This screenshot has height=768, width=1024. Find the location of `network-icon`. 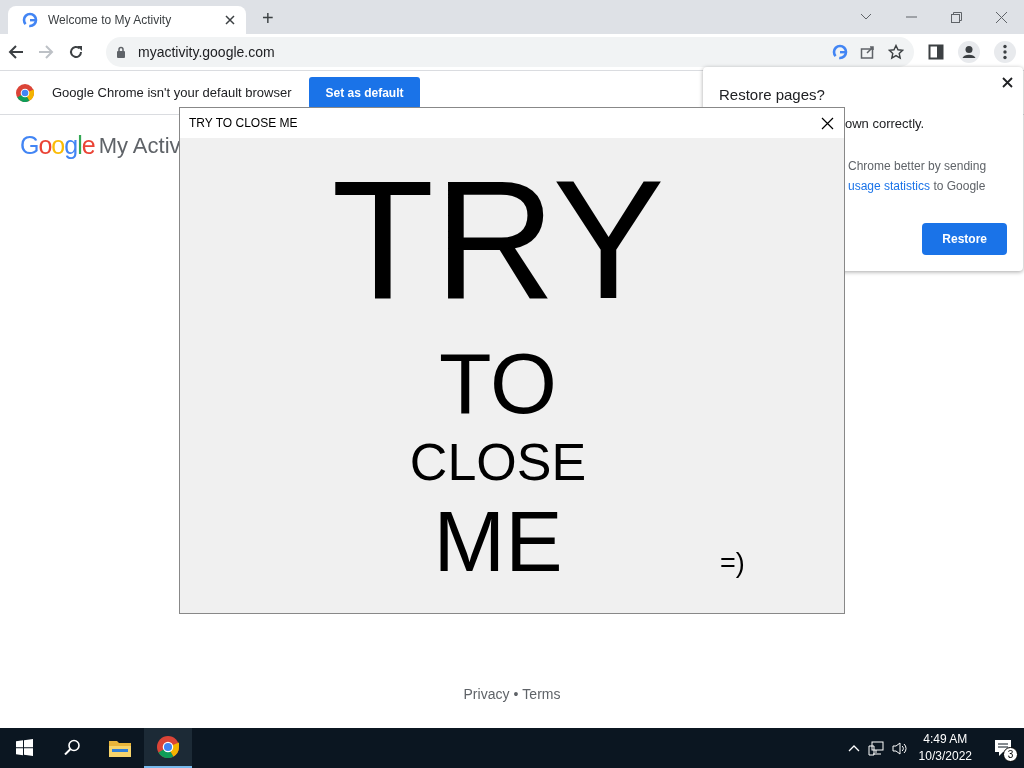

network-icon is located at coordinates (875, 748).